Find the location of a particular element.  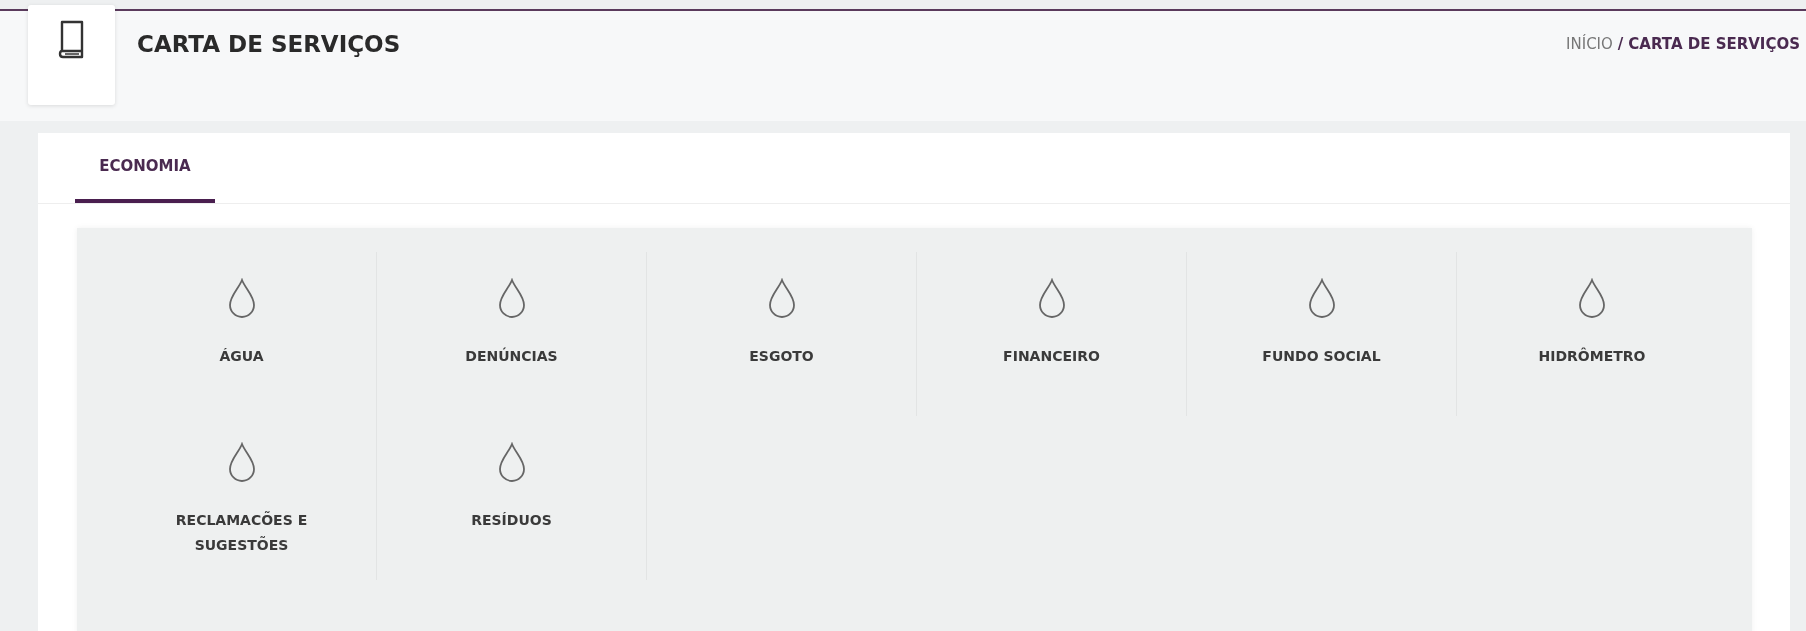

breadcrumb-current: CARTA DE SERVIÇOS is located at coordinates (1714, 44).